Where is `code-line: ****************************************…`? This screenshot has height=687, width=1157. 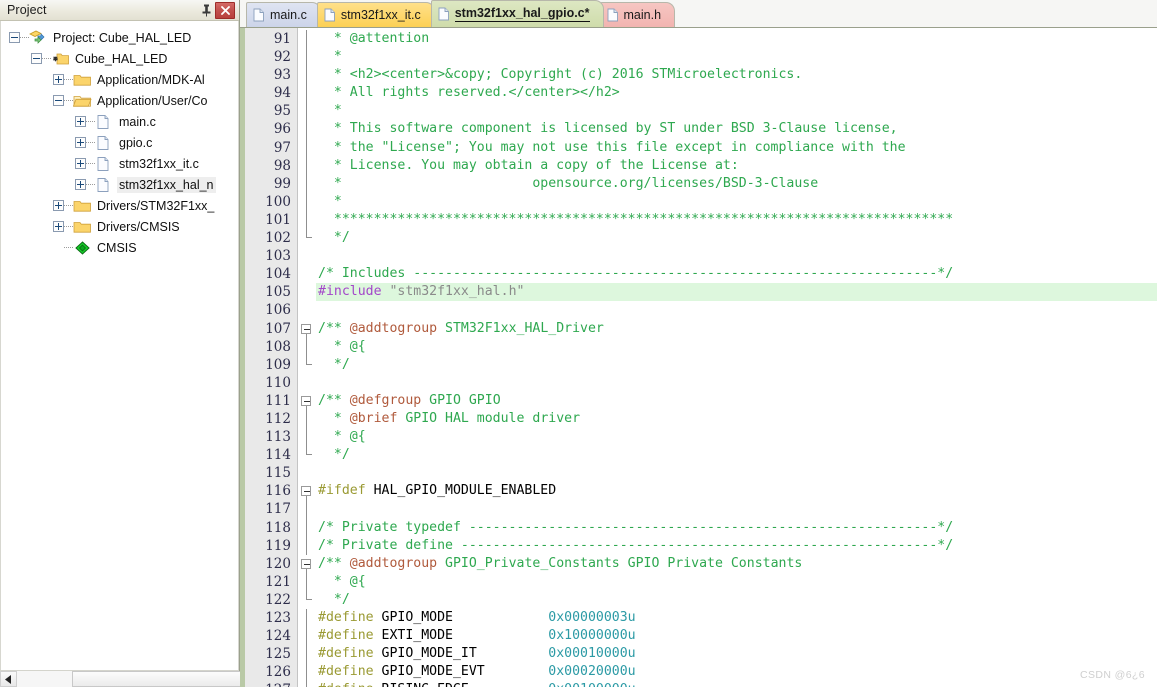 code-line: ****************************************… is located at coordinates (736, 220).